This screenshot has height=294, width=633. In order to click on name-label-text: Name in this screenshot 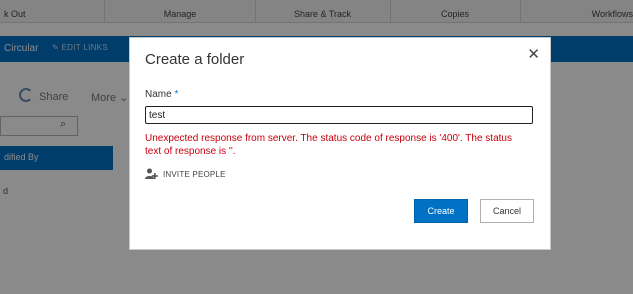, I will do `click(158, 94)`.